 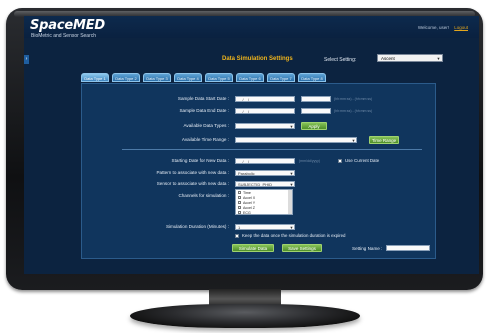 I want to click on monitor-stand, so click(x=245, y=316).